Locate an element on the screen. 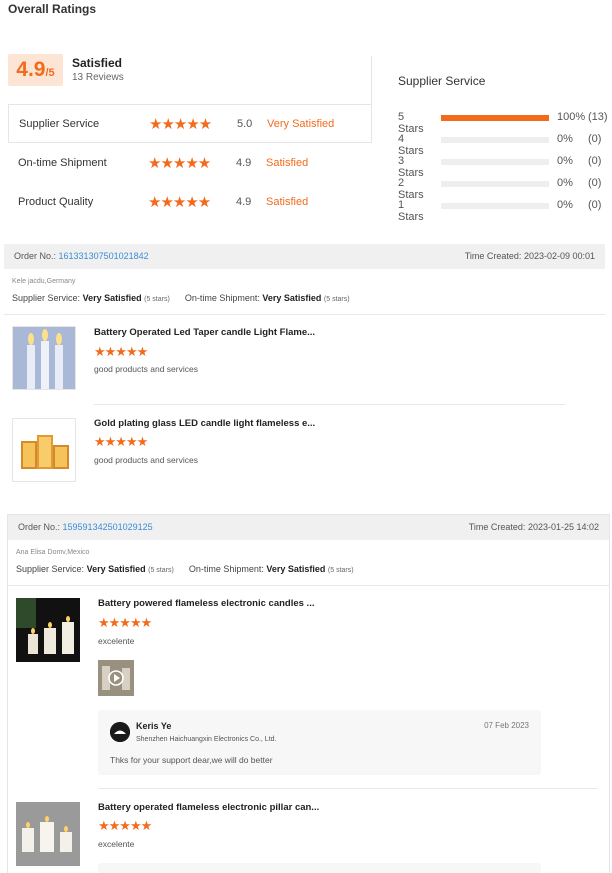  overall-score-badge: 4.9 /5 is located at coordinates (35, 70).